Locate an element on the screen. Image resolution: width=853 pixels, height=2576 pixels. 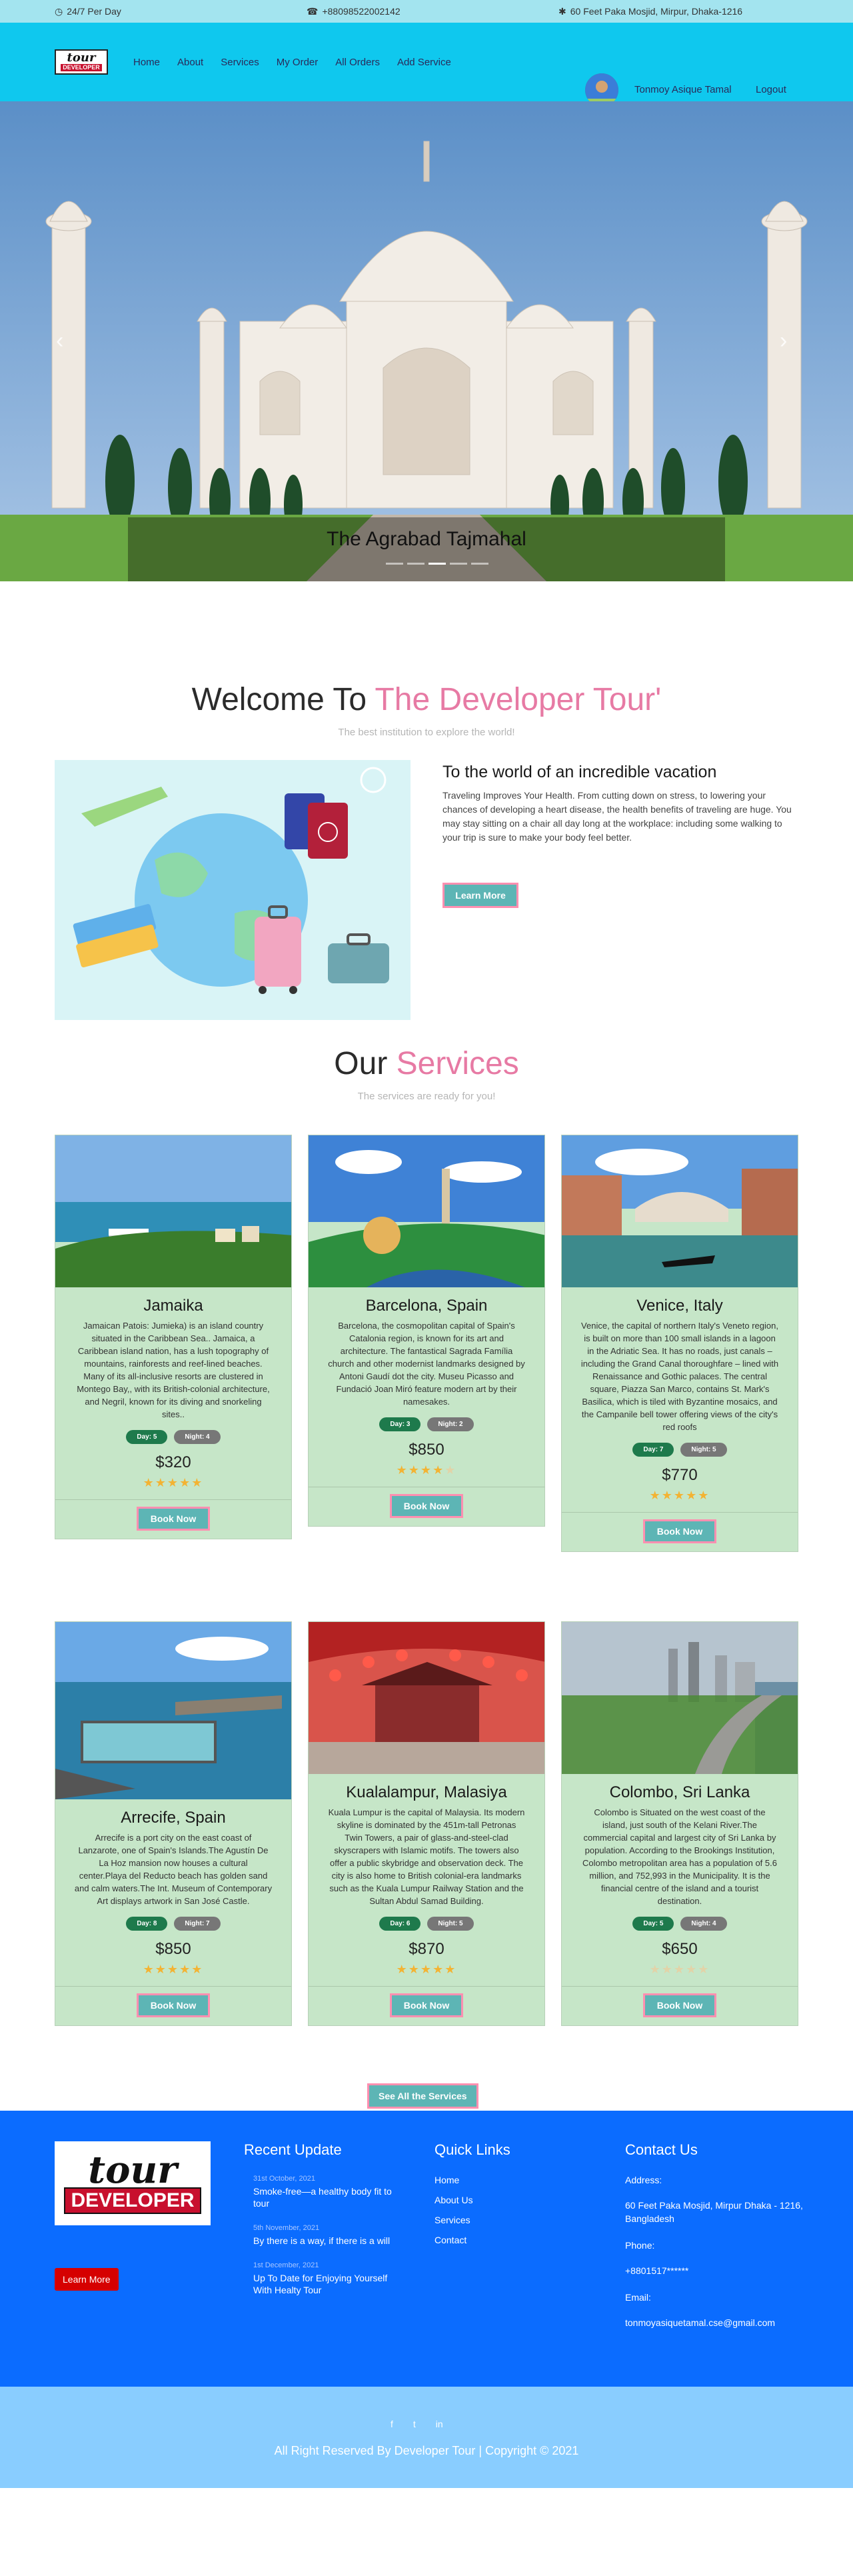
footer-link-home: Home is located at coordinates (501, 2180).